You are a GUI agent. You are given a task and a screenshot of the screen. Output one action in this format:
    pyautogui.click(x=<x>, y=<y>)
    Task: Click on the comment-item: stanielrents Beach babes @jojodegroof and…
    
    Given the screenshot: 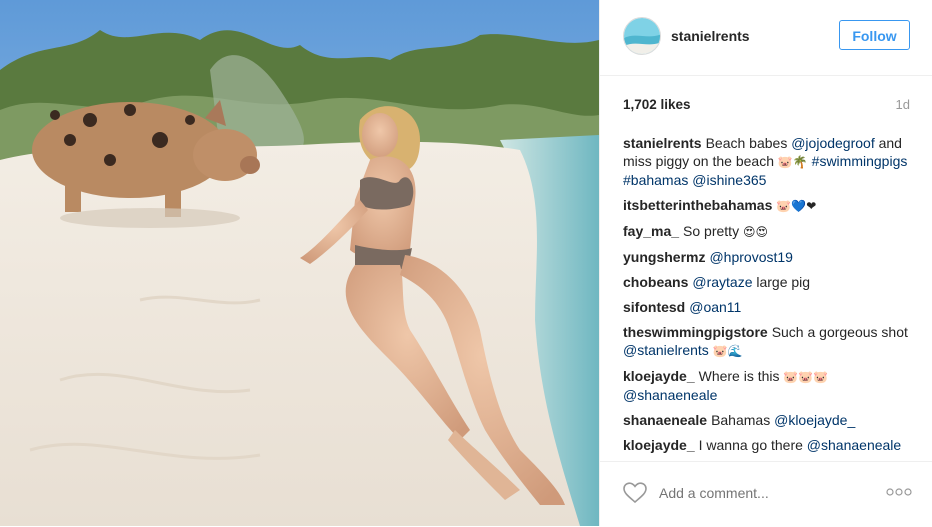 What is the action you would take?
    pyautogui.click(x=769, y=161)
    